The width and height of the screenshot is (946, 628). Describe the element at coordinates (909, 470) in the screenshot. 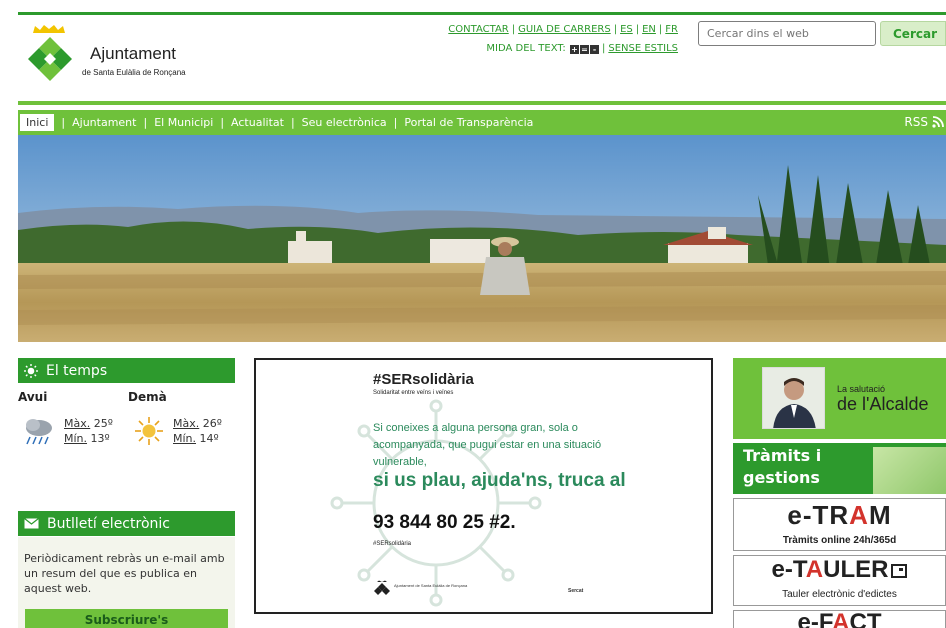

I see `leaf-image` at that location.